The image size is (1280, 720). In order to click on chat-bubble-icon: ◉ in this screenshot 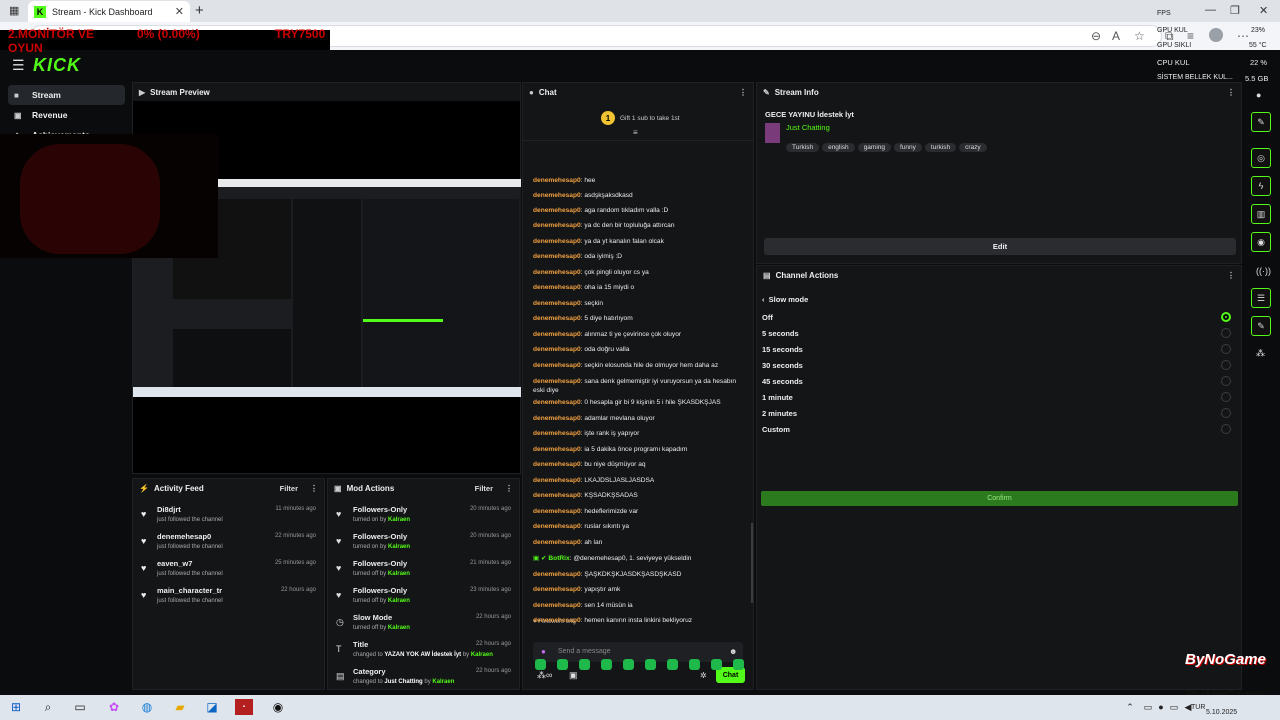, I will do `click(1261, 242)`.